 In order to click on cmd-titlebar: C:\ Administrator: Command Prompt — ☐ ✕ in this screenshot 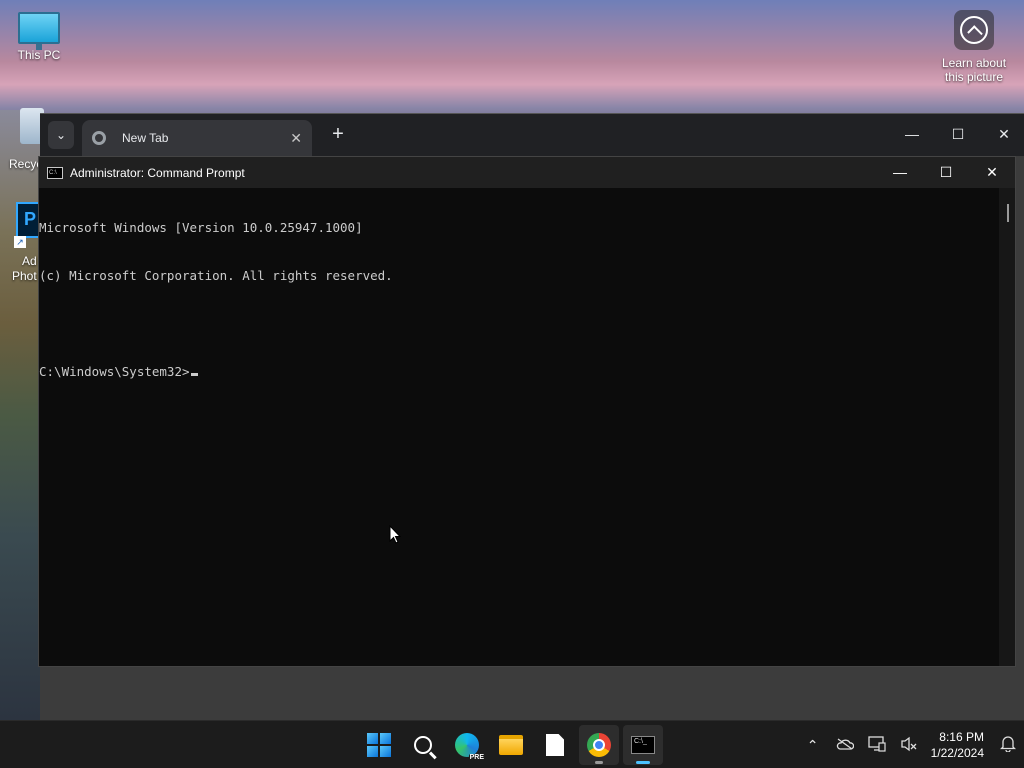, I will do `click(527, 172)`.